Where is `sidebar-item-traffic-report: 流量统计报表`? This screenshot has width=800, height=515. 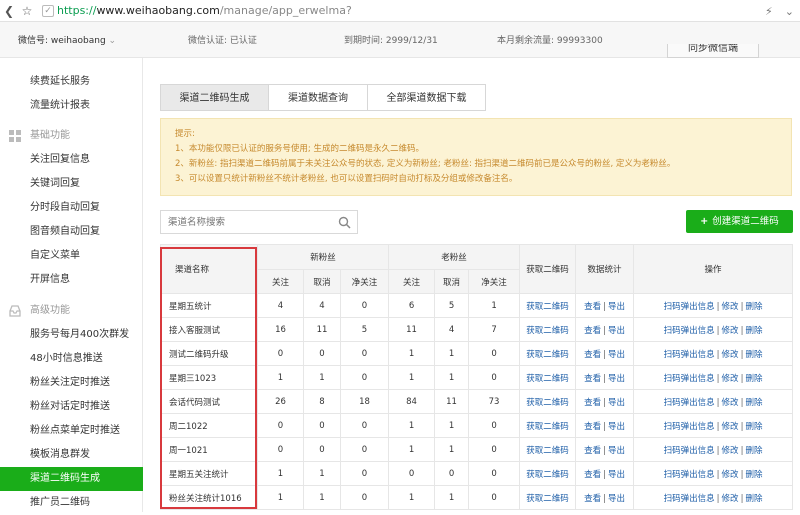 sidebar-item-traffic-report: 流量统计报表 is located at coordinates (71, 106).